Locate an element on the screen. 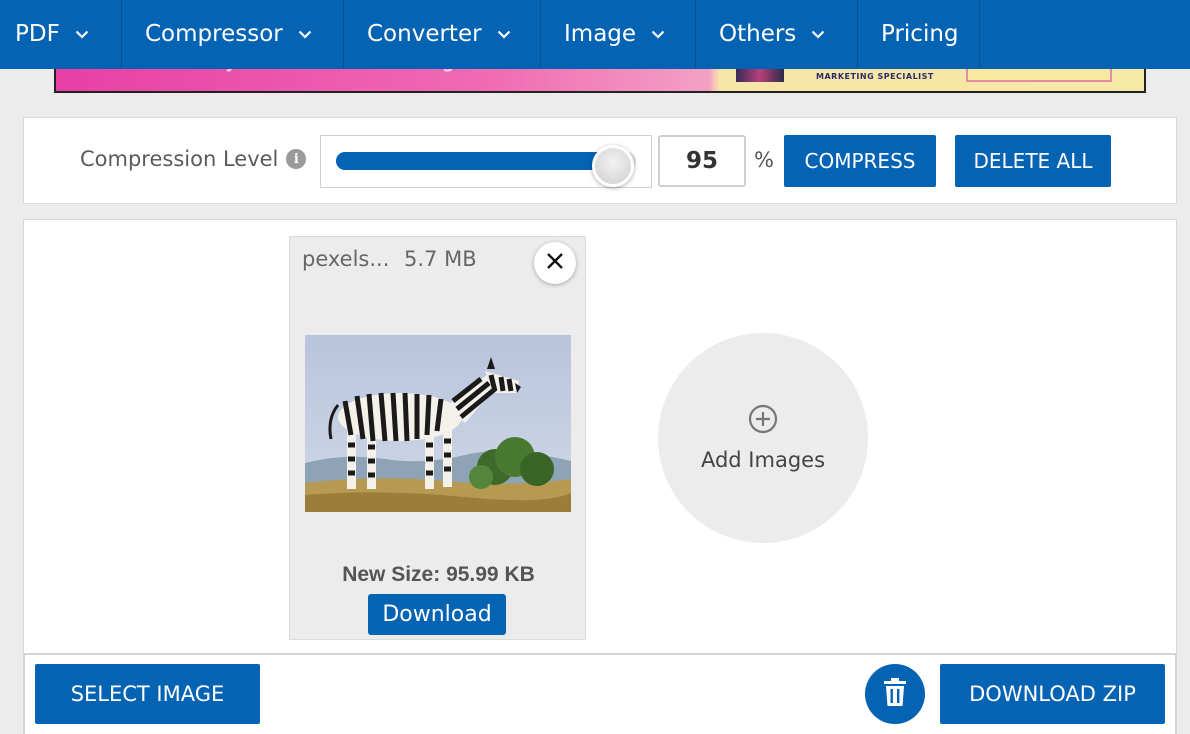 The height and width of the screenshot is (734, 1190). nav-item-label: Pricing is located at coordinates (920, 33).